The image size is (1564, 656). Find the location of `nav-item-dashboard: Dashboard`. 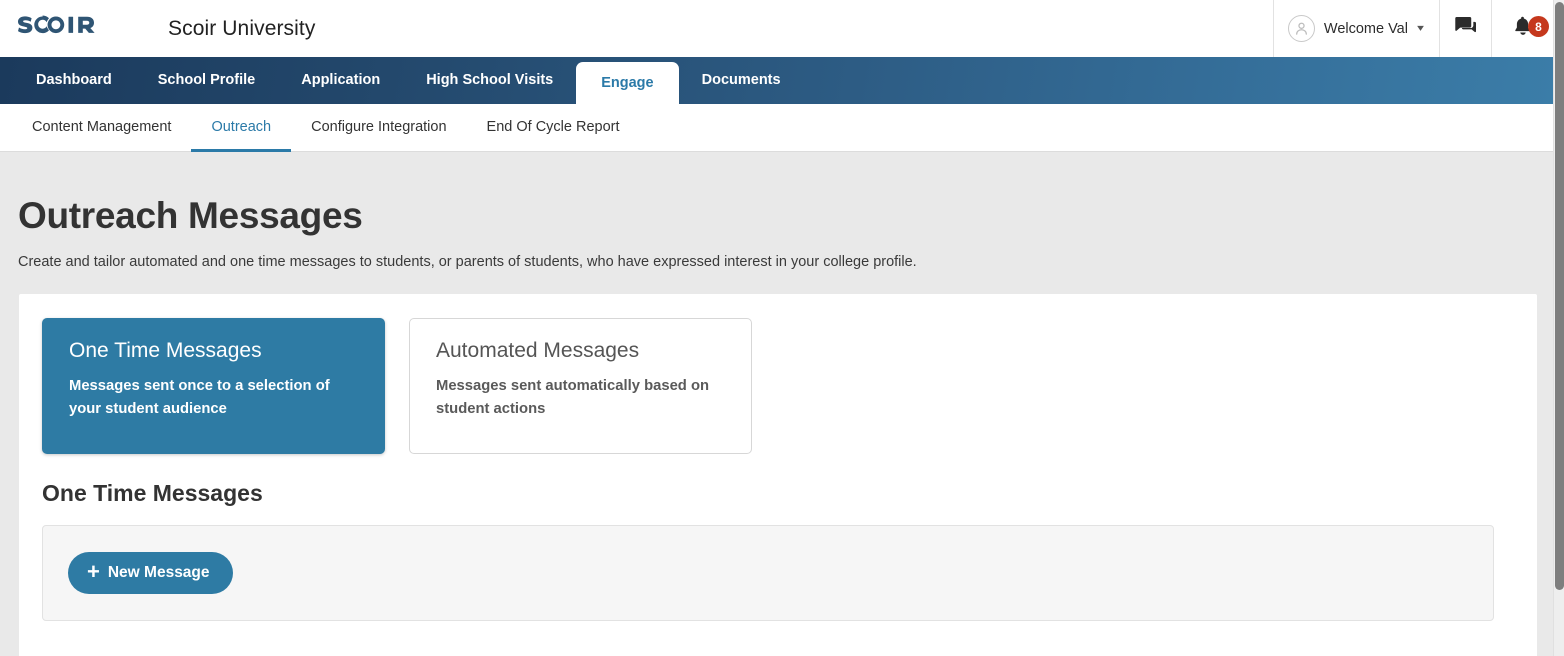

nav-item-dashboard: Dashboard is located at coordinates (74, 80).